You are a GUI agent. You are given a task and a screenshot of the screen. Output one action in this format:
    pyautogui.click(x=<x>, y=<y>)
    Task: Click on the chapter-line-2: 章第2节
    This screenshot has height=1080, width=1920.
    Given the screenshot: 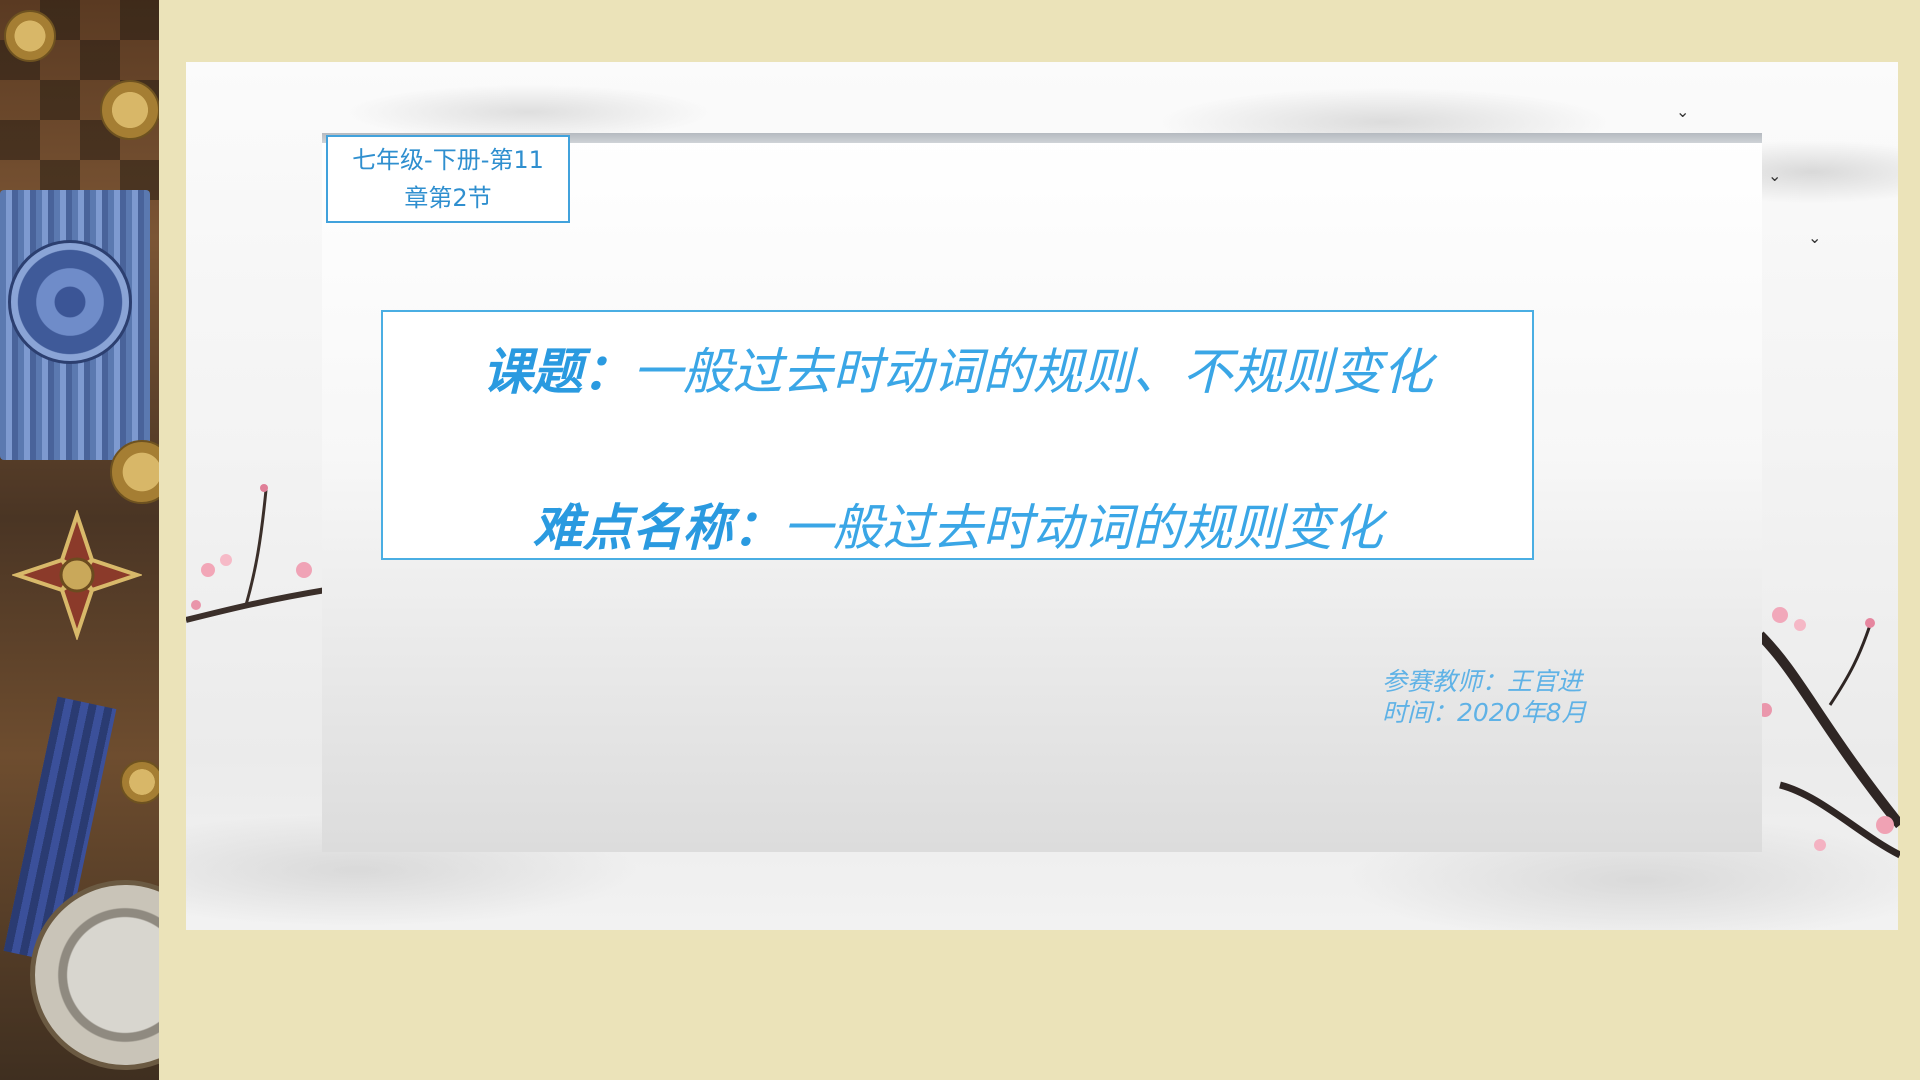 What is the action you would take?
    pyautogui.click(x=448, y=198)
    